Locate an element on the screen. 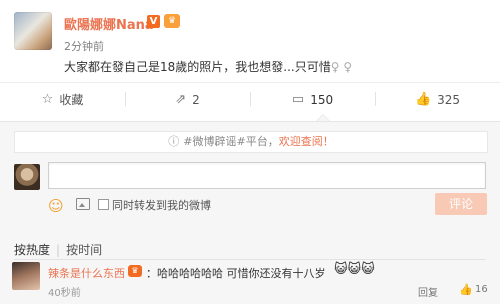 The image size is (500, 304). cat-emoji-icons: 😺😺😺 is located at coordinates (354, 269).